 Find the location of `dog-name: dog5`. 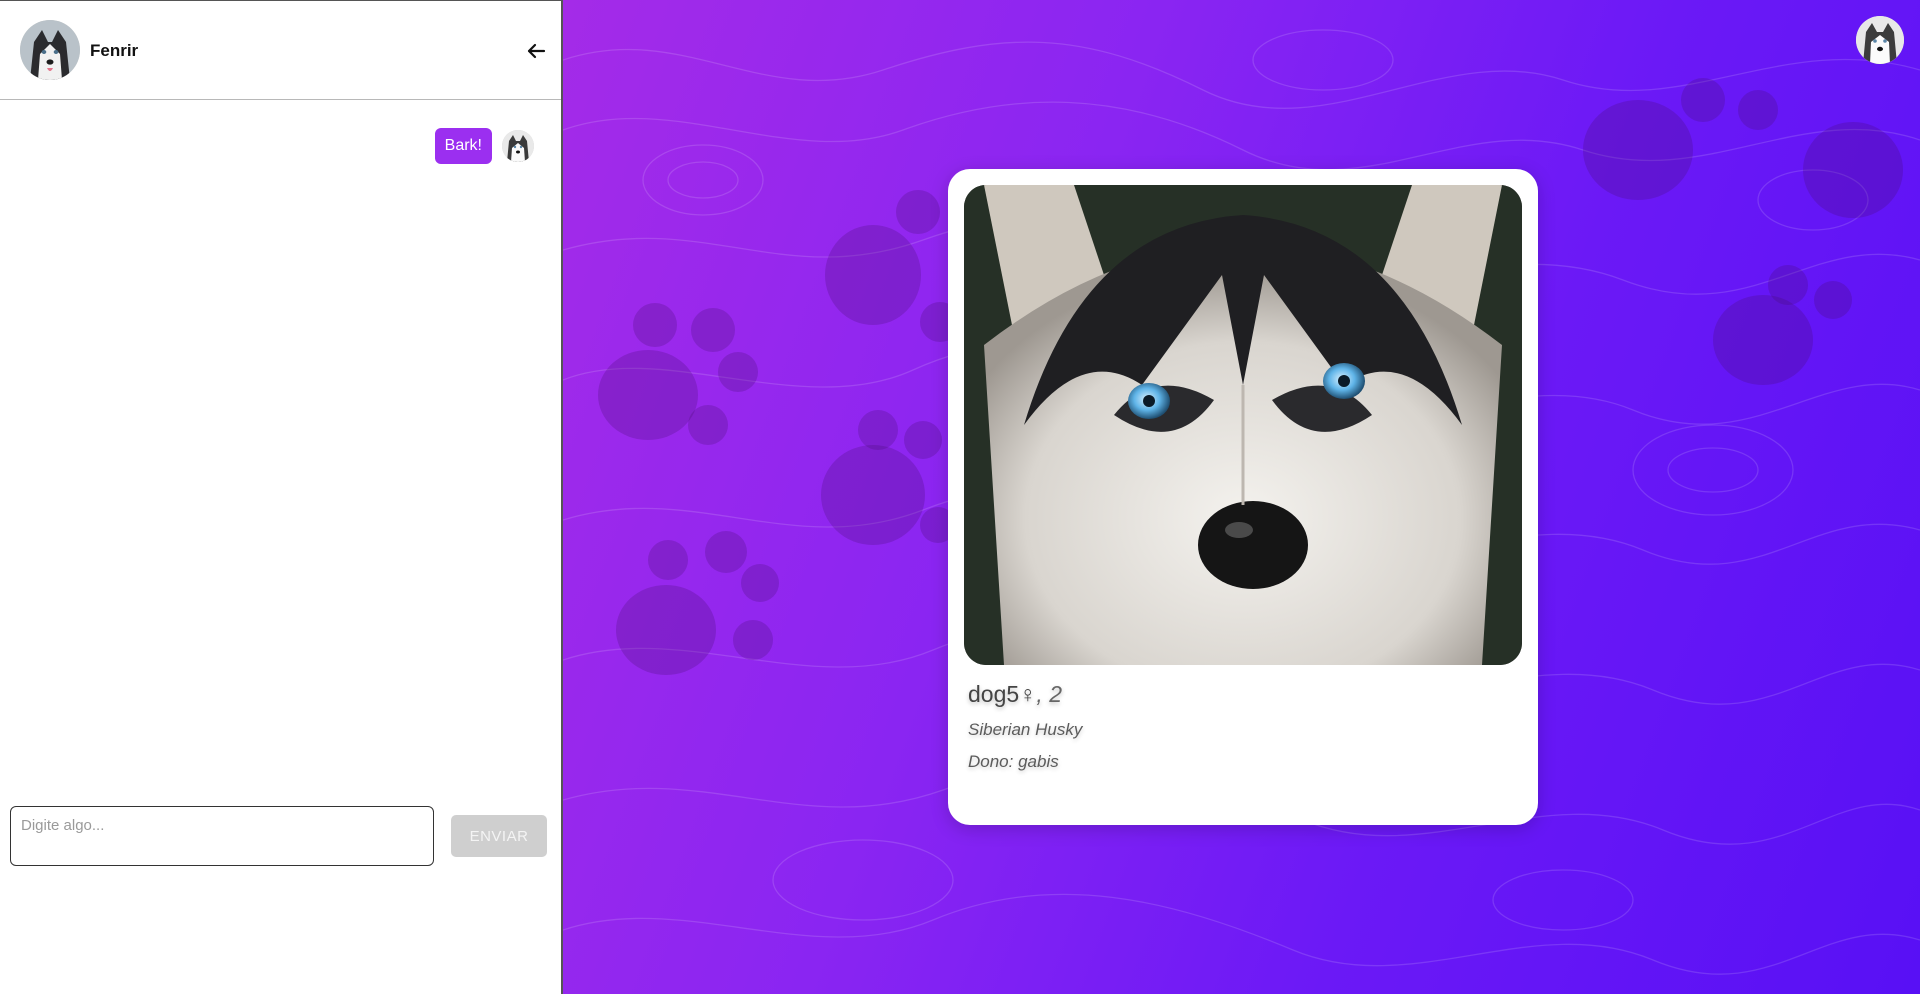

dog-name: dog5 is located at coordinates (994, 694).